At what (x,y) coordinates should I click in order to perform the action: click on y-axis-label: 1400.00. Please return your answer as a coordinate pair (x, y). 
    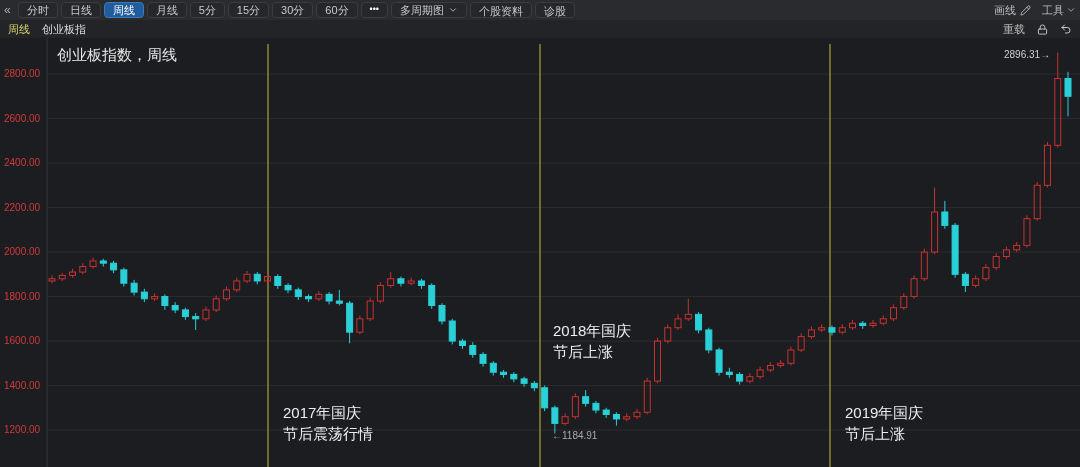
    Looking at the image, I should click on (22, 385).